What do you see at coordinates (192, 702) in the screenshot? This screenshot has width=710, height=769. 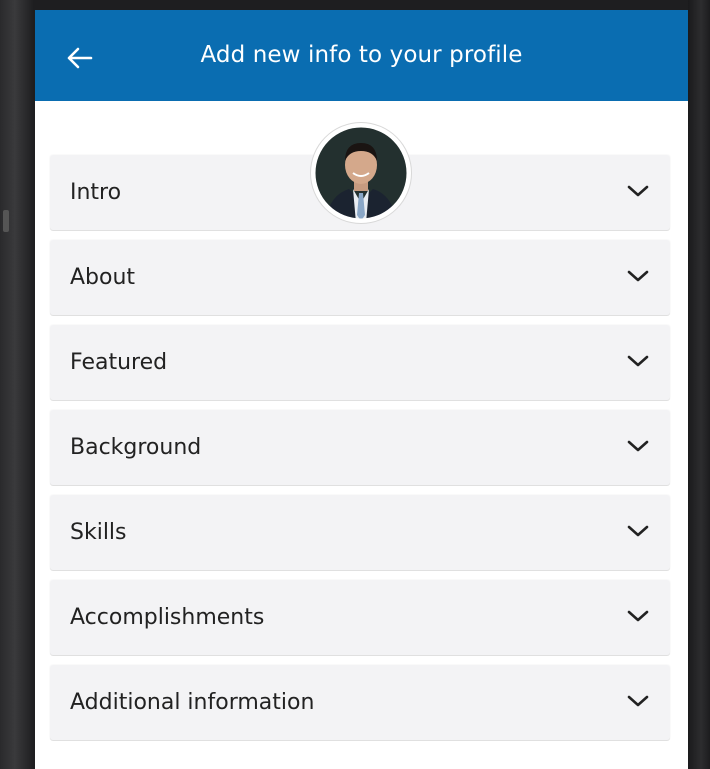 I see `section-label: Additional information` at bounding box center [192, 702].